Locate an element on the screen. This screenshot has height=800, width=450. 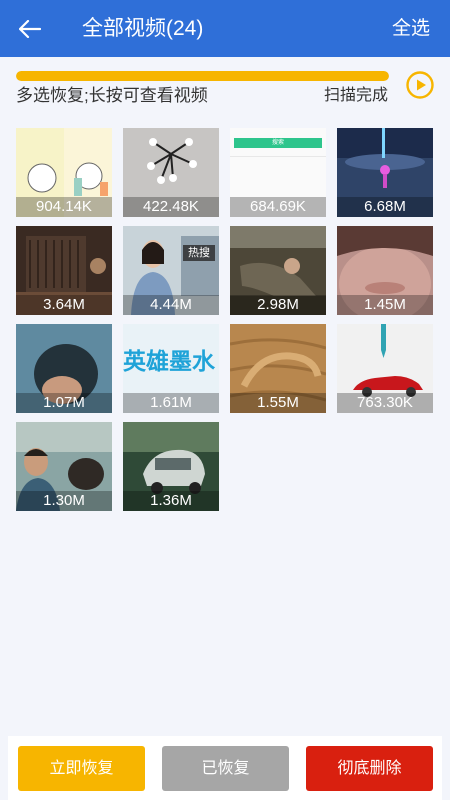
recover-now-button: 立即恢复 is located at coordinates (81, 768).